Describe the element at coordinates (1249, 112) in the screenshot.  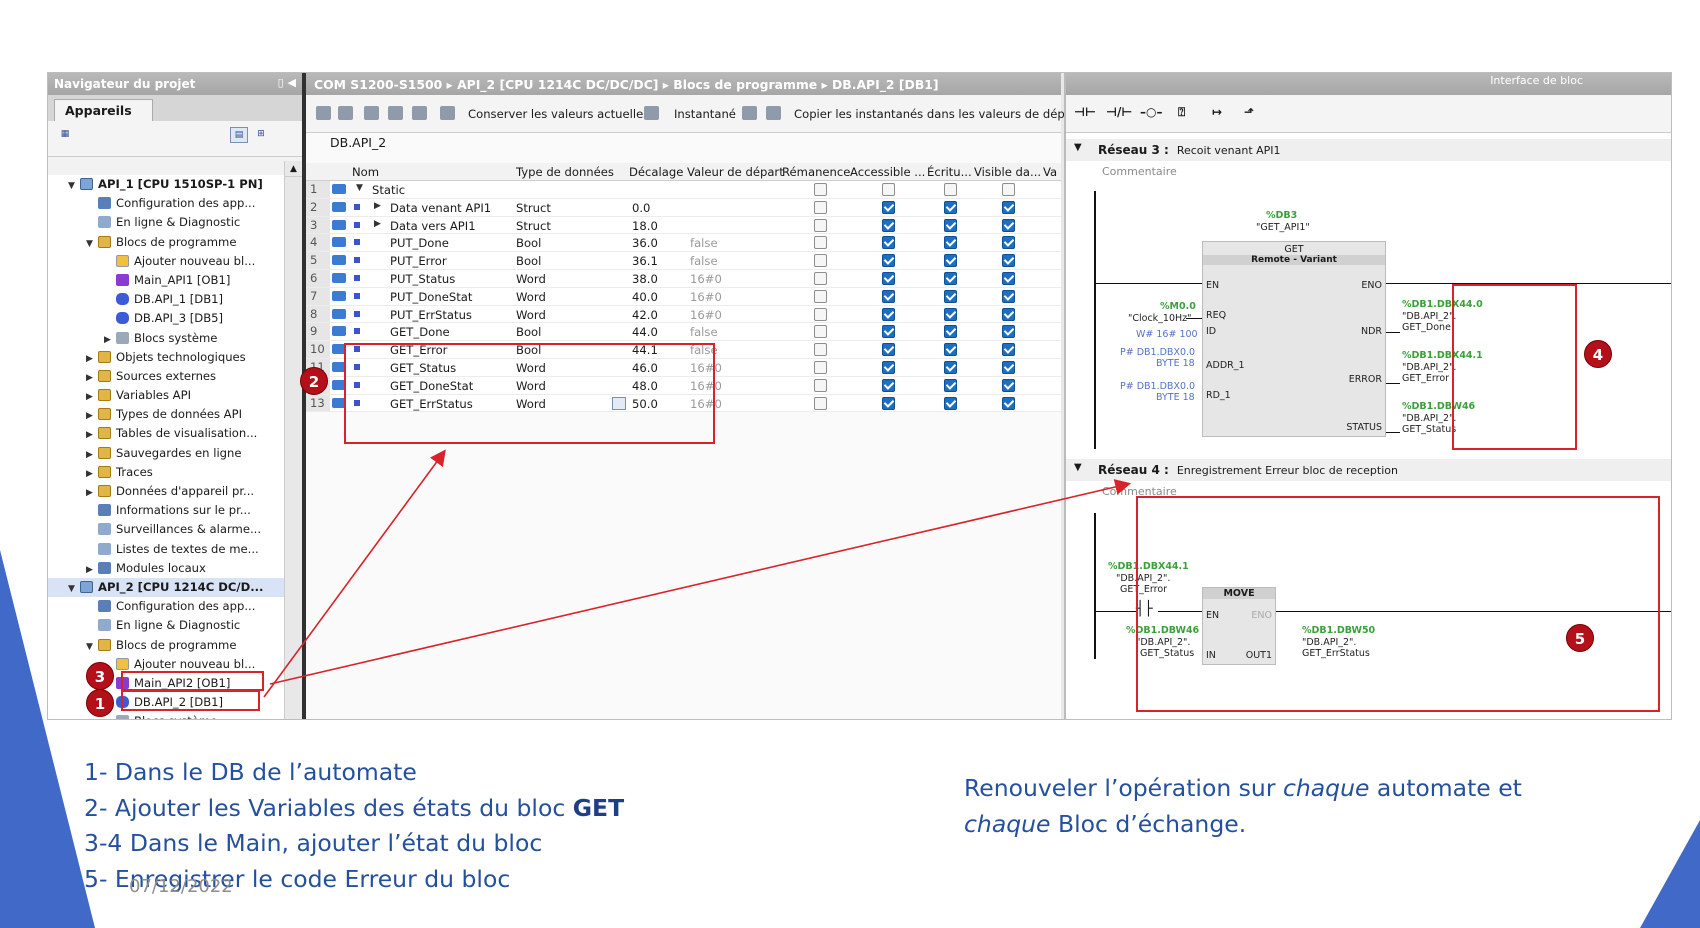
I see `branch-close-icon: ⬏` at that location.